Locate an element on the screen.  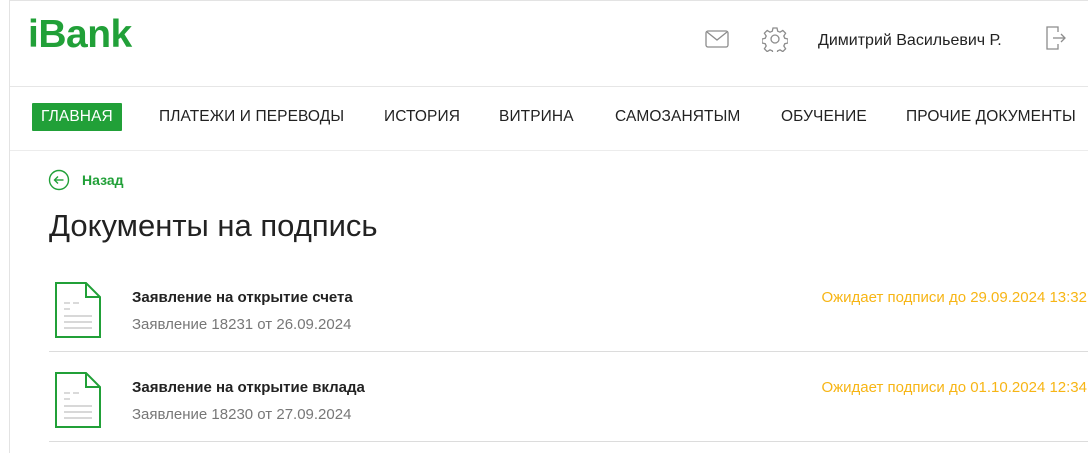
nav-item-main: ГЛАВНАЯ is located at coordinates (77, 117).